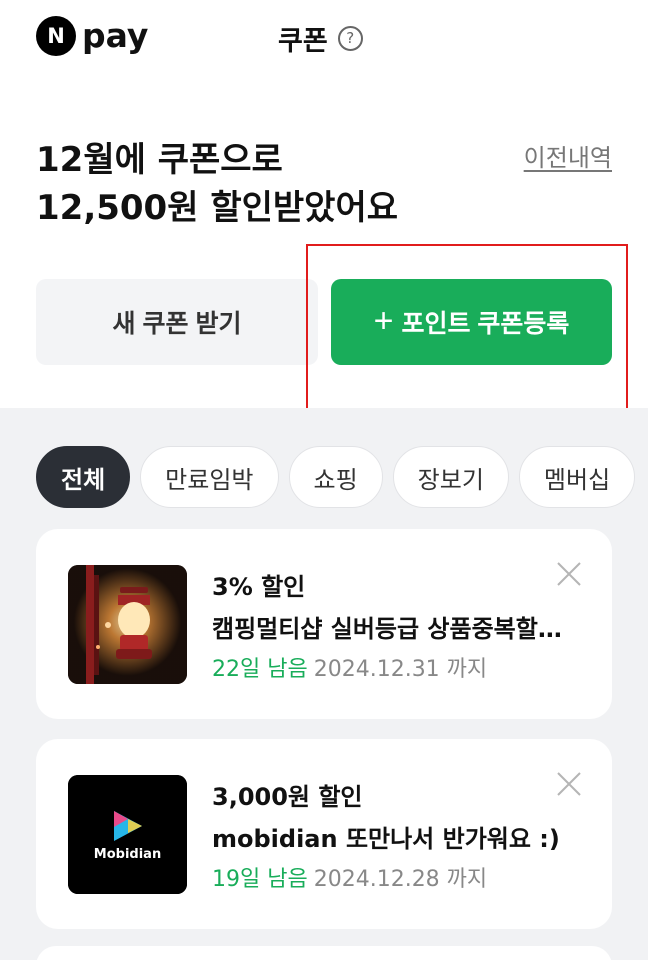 The height and width of the screenshot is (960, 648). What do you see at coordinates (127, 834) in the screenshot?
I see `mobidian-logo-icon: Mobidian` at bounding box center [127, 834].